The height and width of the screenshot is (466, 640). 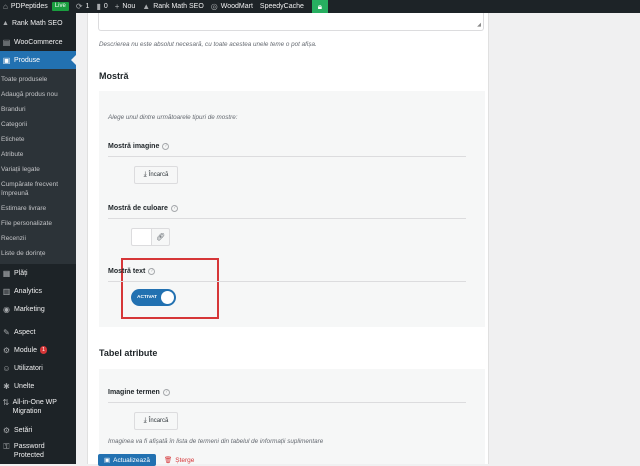 What do you see at coordinates (38, 109) in the screenshot?
I see `submenu-item: Branduri` at bounding box center [38, 109].